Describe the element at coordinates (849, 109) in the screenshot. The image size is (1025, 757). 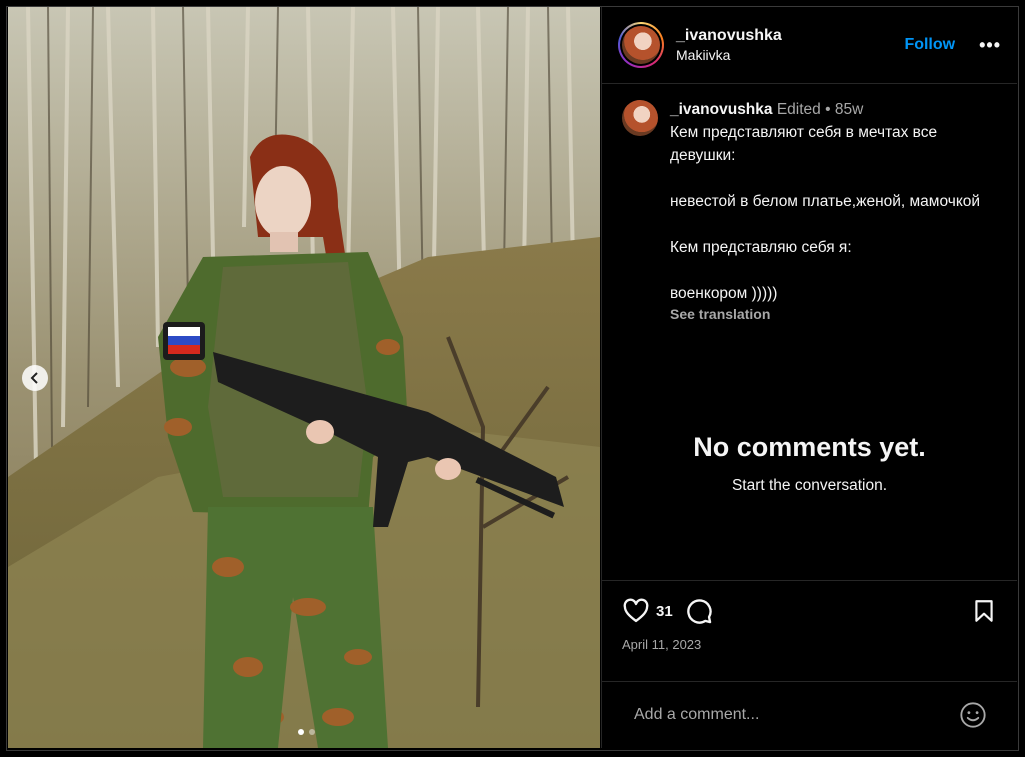
I see `post-age: 85w` at that location.